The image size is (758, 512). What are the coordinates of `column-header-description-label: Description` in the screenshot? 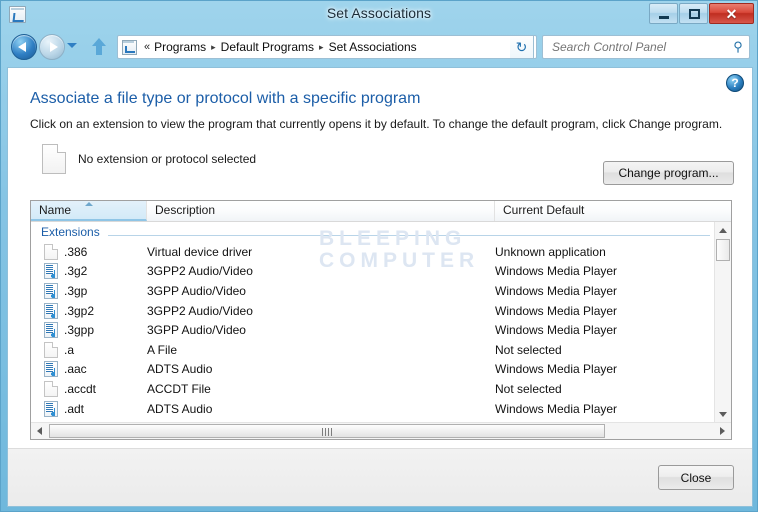 It's located at (185, 210).